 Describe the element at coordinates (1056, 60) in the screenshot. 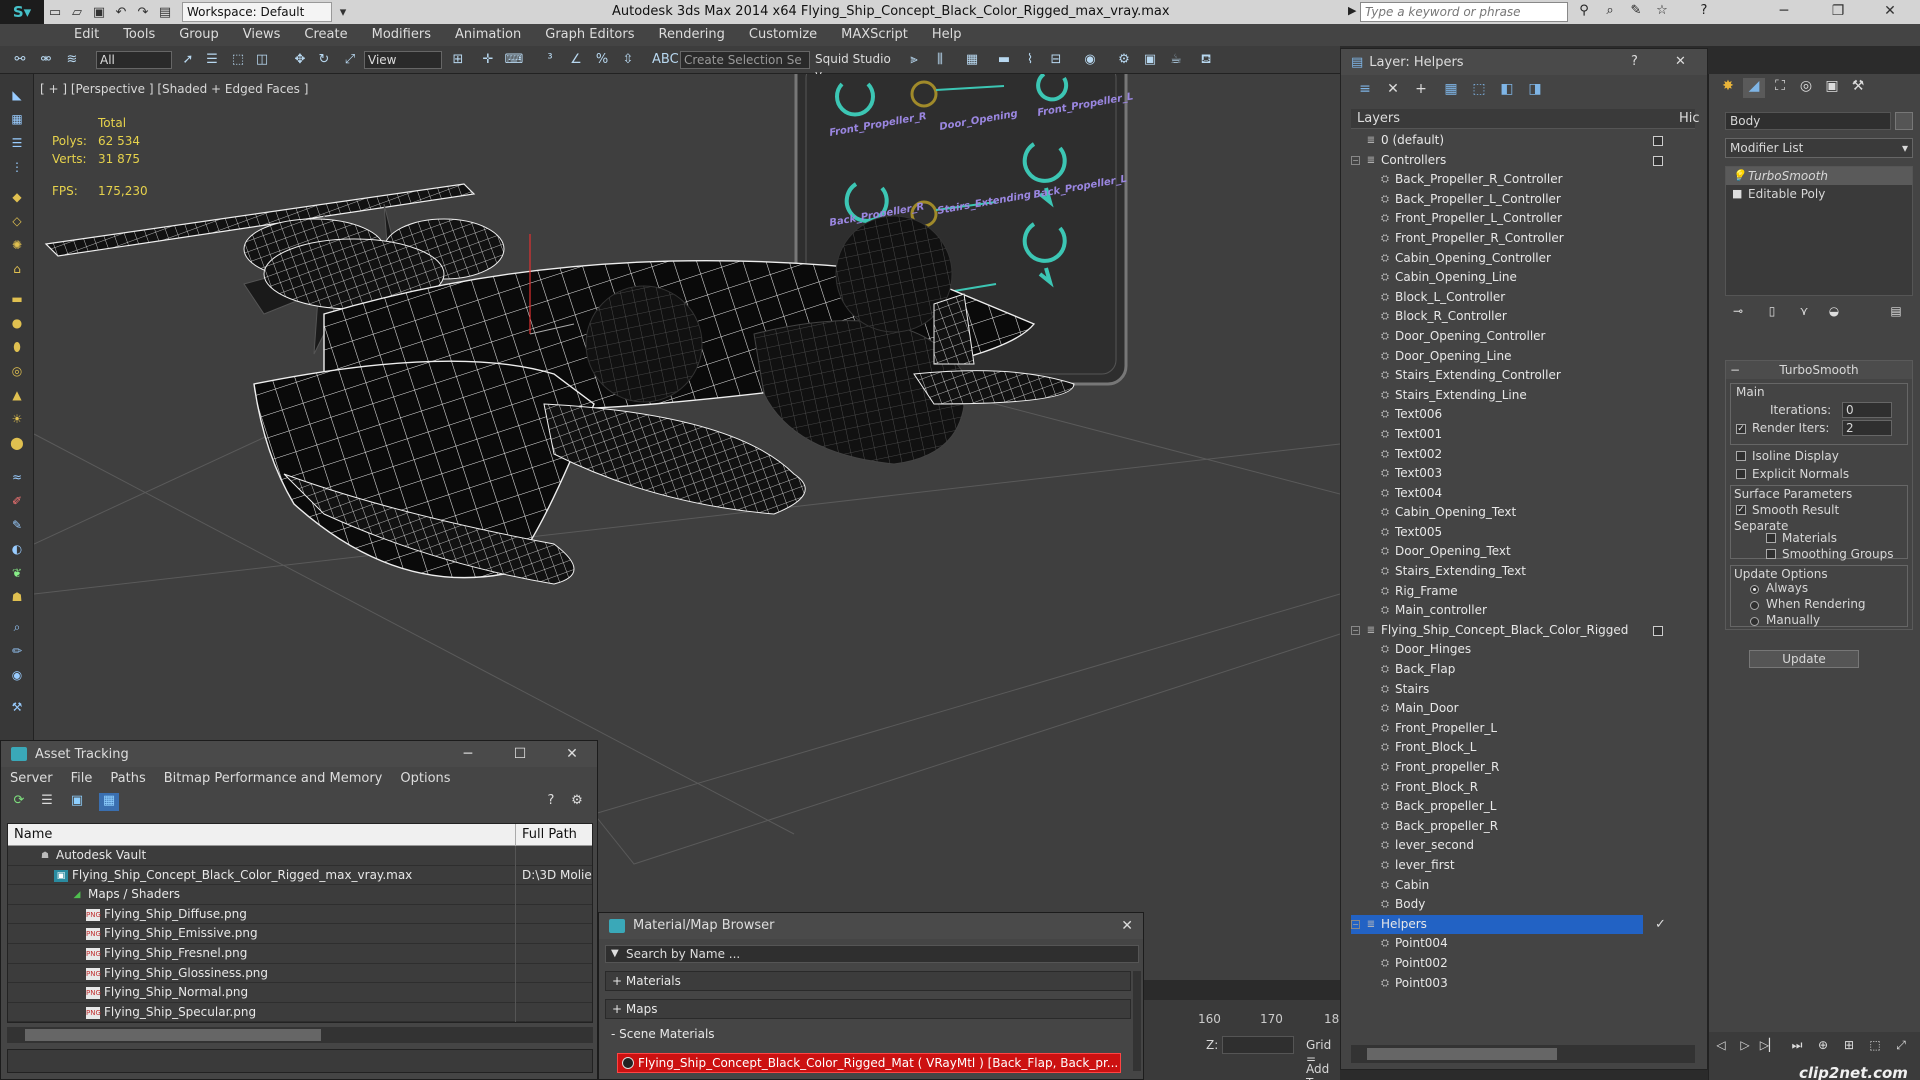

I see `schematic-view-icon: ⊟` at that location.